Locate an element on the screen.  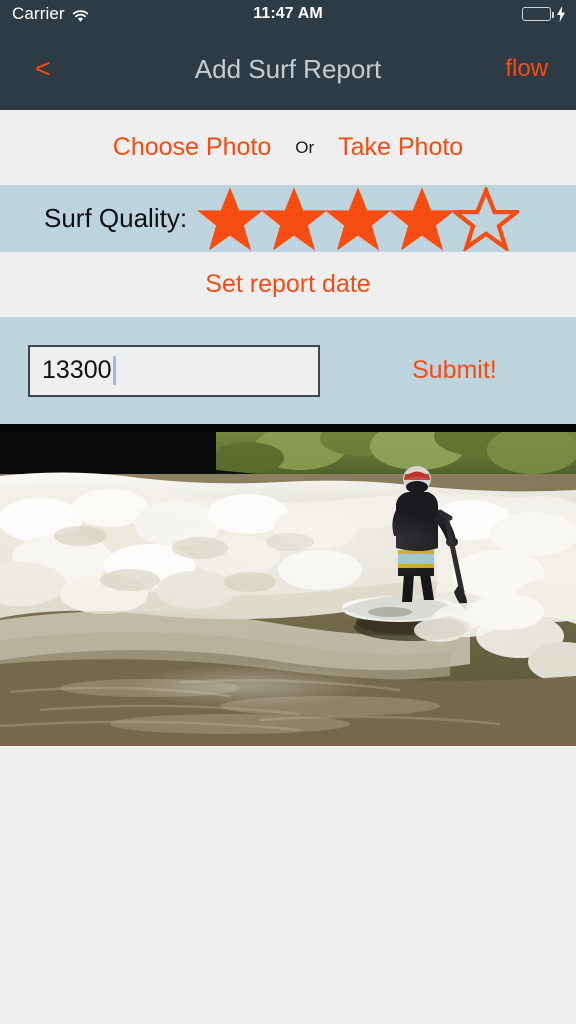
star-rating is located at coordinates (358, 218).